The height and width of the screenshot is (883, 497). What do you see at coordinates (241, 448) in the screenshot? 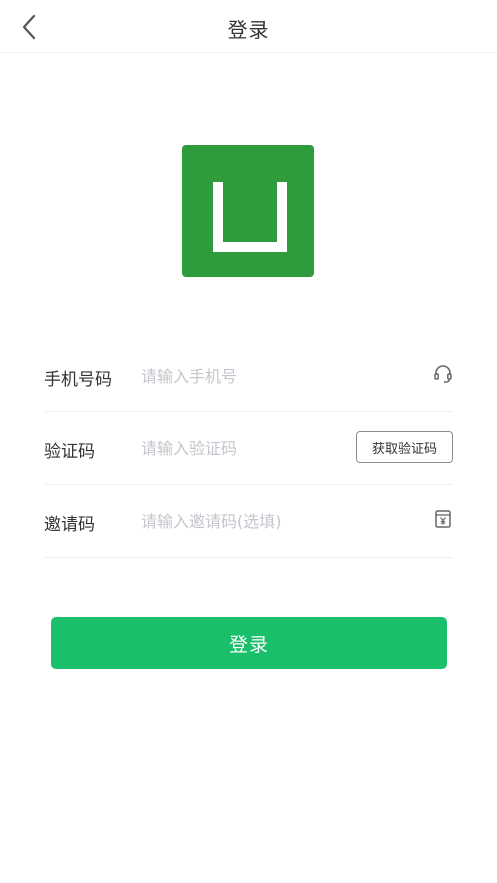
I see `code-input` at bounding box center [241, 448].